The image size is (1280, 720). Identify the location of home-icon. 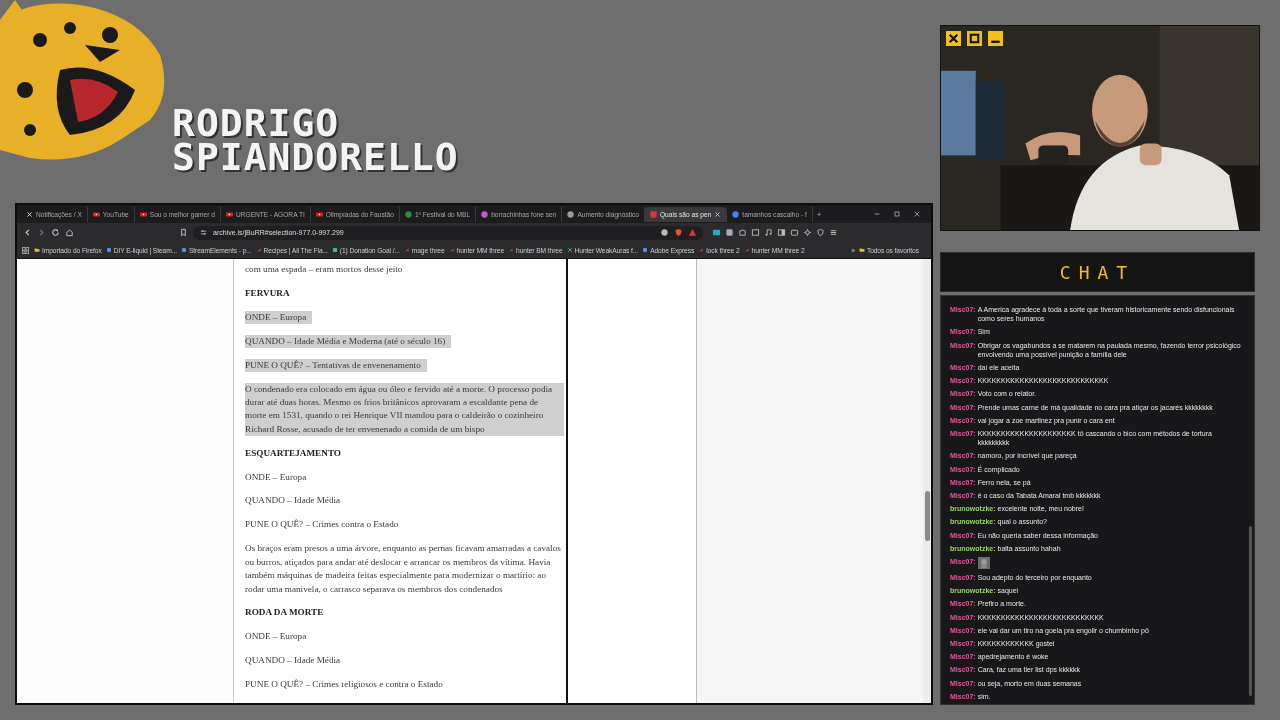
(69, 232).